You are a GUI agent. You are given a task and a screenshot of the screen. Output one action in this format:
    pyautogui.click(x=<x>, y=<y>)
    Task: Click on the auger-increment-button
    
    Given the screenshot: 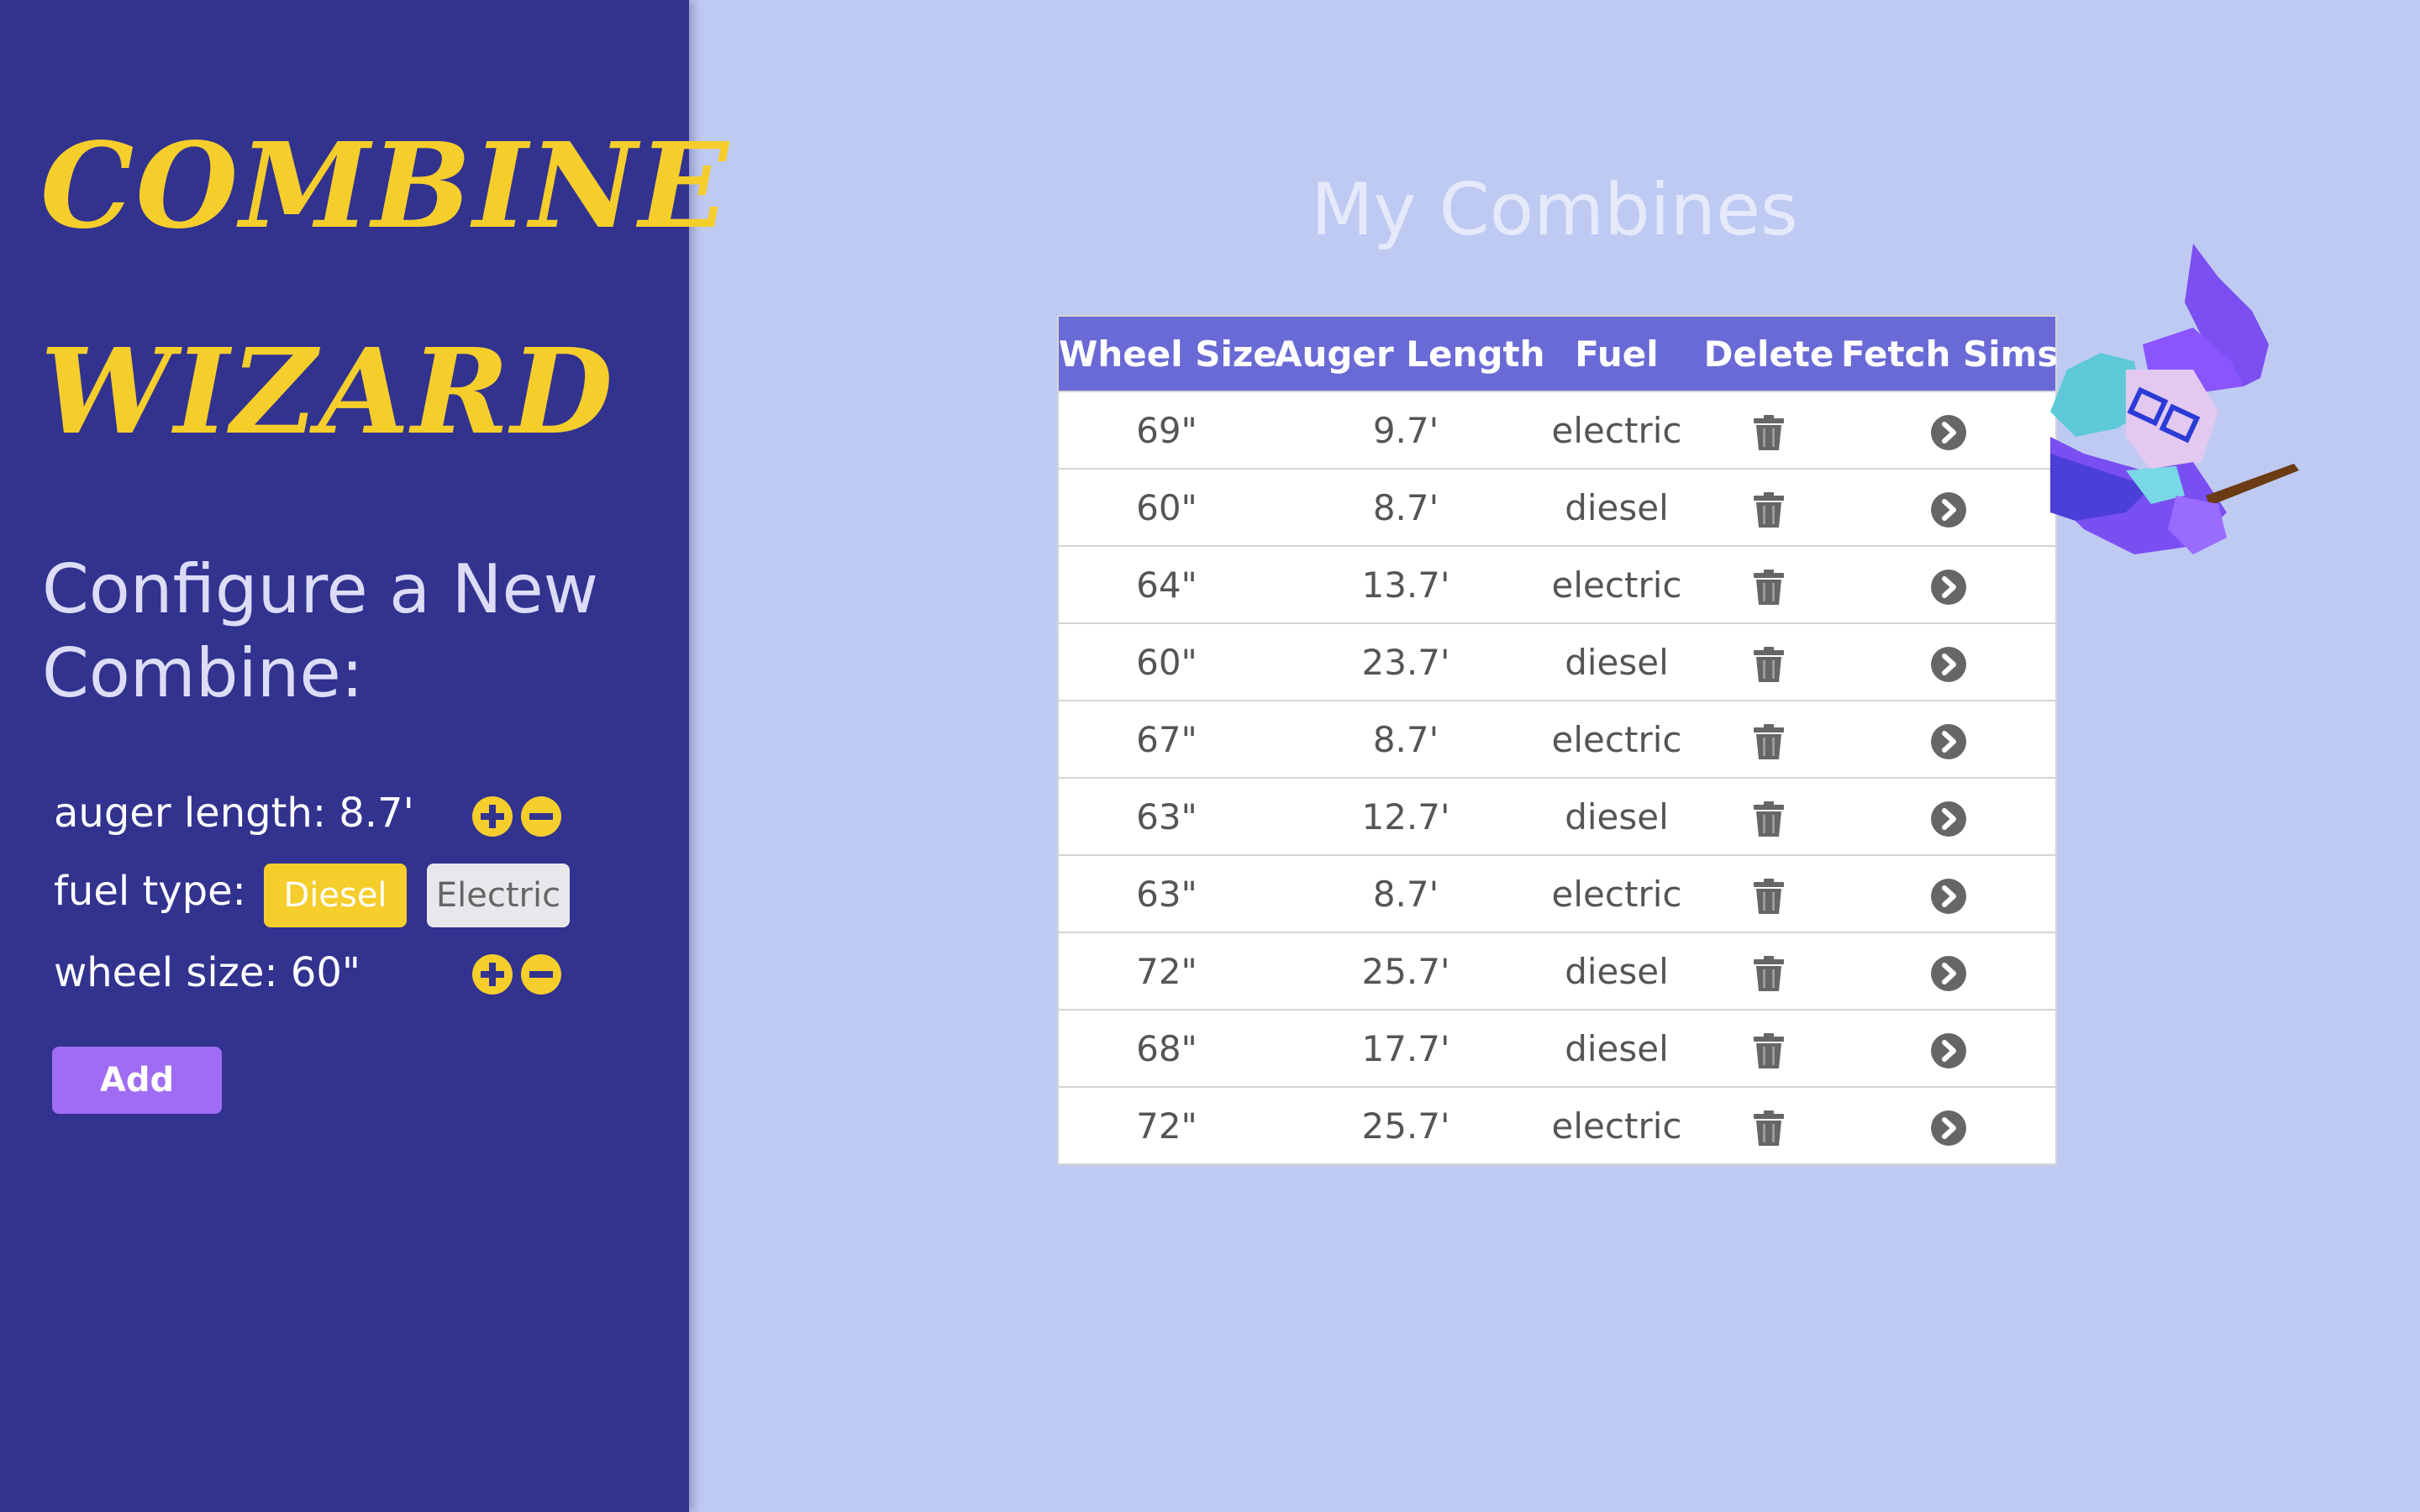 What is the action you would take?
    pyautogui.click(x=493, y=816)
    